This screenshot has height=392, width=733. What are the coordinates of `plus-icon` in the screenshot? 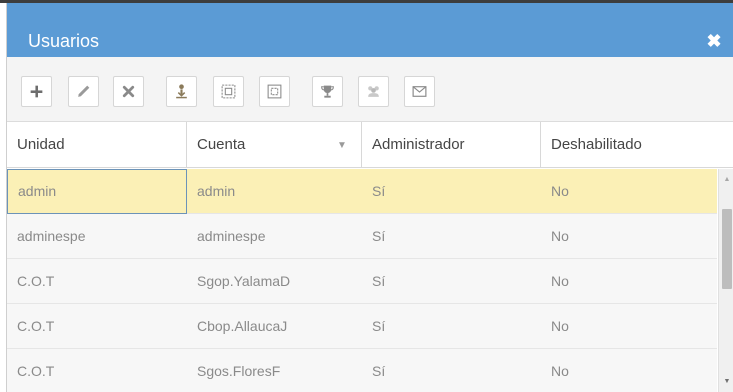 It's located at (36, 91).